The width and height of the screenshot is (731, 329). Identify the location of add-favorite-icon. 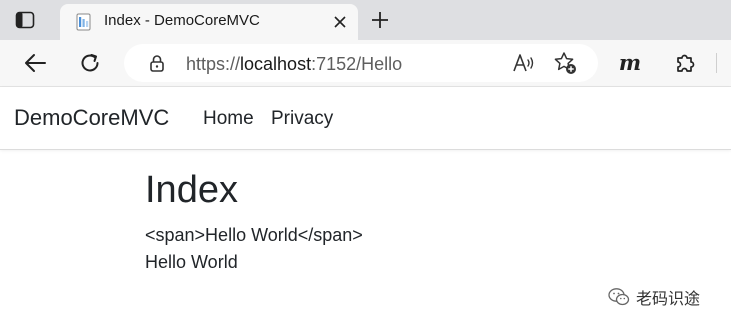
(565, 63).